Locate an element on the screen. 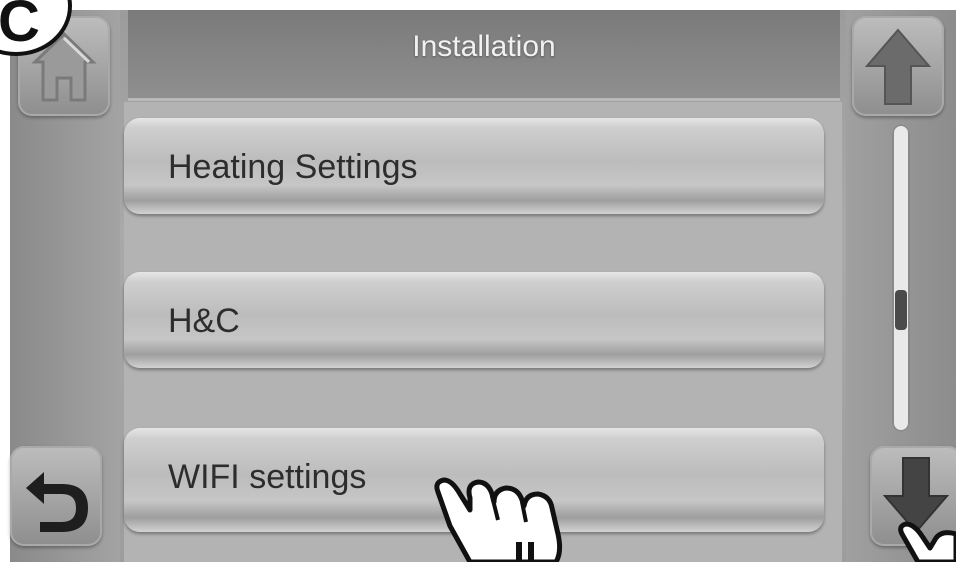 The image size is (956, 562). up-arrow-icon is located at coordinates (898, 66).